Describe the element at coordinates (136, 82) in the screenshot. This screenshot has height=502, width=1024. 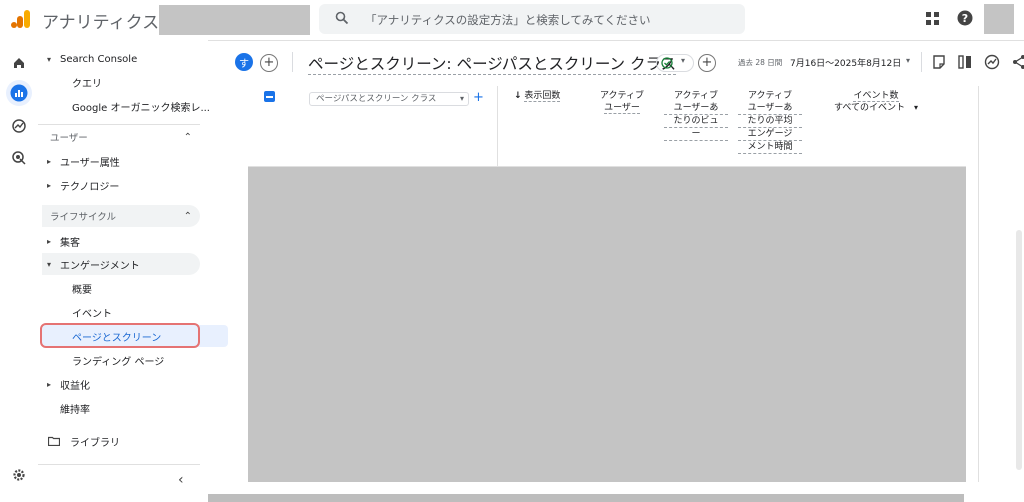
I see `sidebar-item-query: クエリ` at that location.